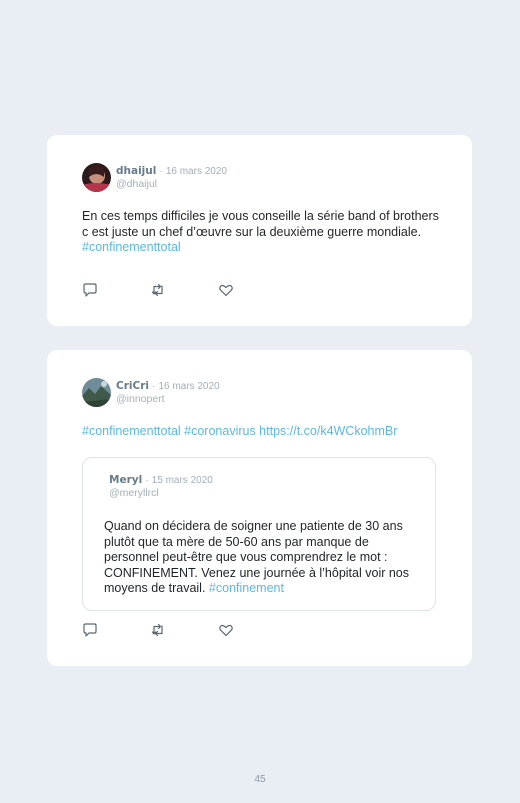 The height and width of the screenshot is (803, 520). I want to click on quoted-user-handle: @meryllrcl, so click(134, 493).